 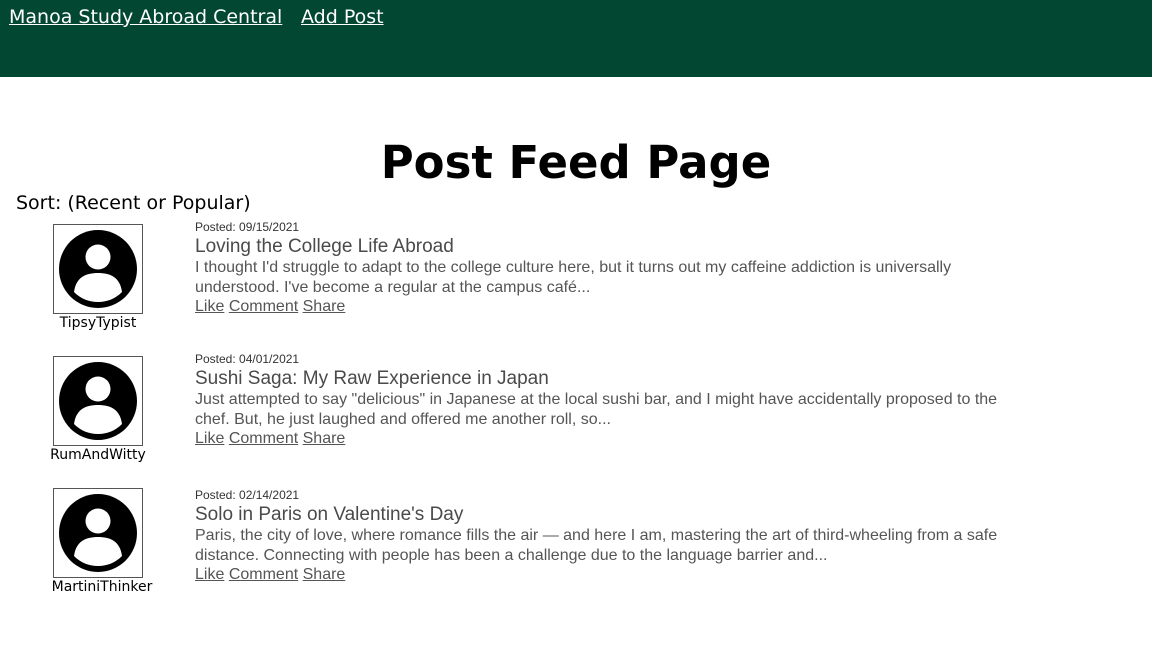 What do you see at coordinates (145, 17) in the screenshot?
I see `nav-brand-link: Manoa Study Abroad Central` at bounding box center [145, 17].